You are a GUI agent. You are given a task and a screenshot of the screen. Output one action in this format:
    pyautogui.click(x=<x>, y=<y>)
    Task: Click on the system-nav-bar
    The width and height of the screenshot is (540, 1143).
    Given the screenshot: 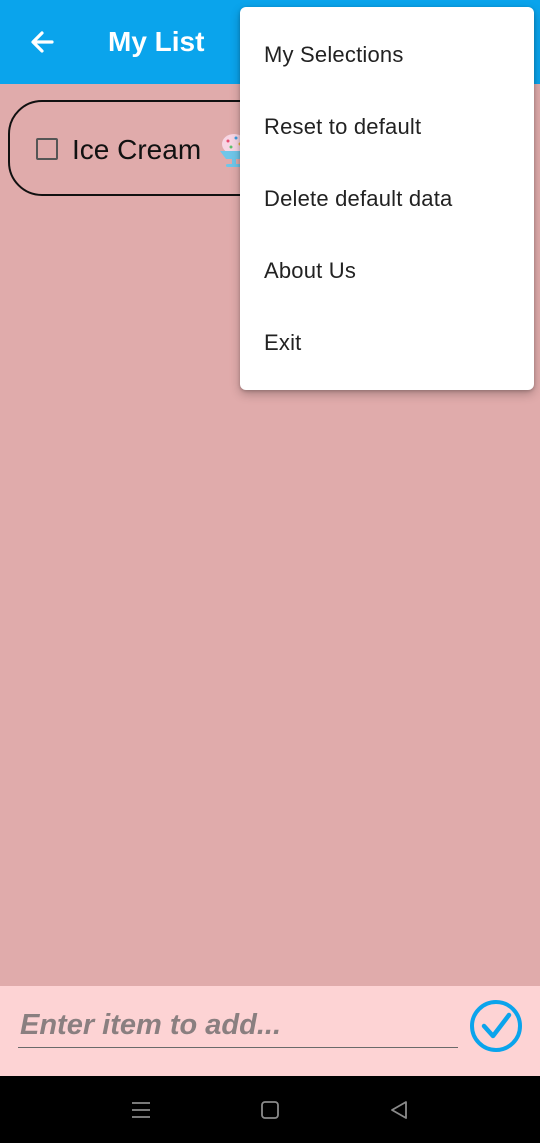 What is the action you would take?
    pyautogui.click(x=270, y=1109)
    